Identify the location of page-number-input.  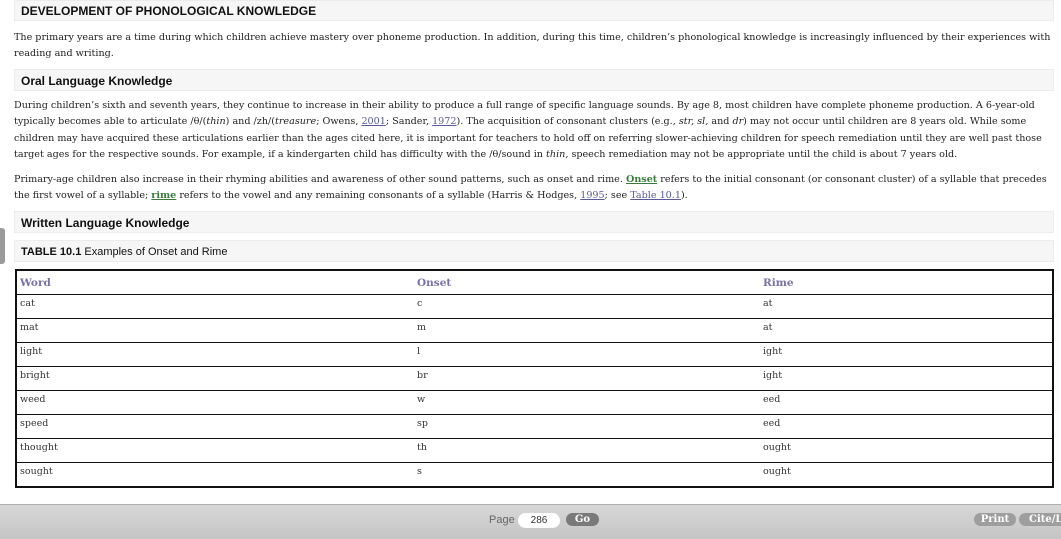
(539, 520).